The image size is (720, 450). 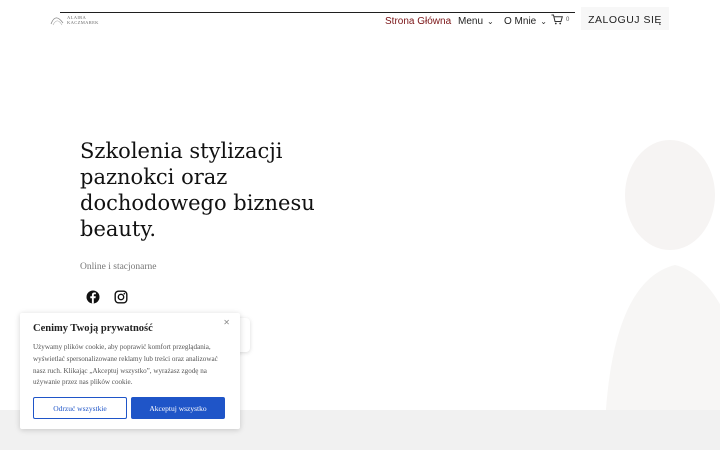 I want to click on hero-subtitle: Online i stacjonarne, so click(x=118, y=267).